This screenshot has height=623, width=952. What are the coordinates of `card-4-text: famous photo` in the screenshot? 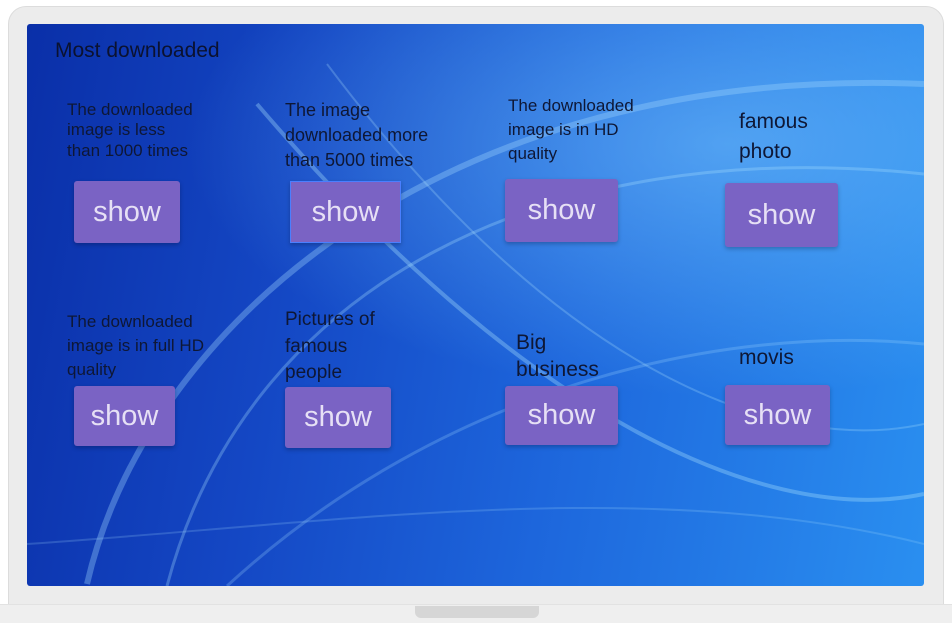 It's located at (773, 137).